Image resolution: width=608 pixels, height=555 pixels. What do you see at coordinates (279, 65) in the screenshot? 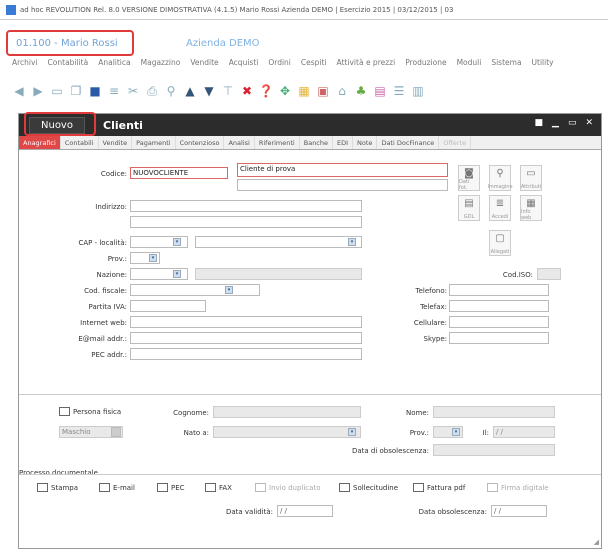
I see `menu-ordini: Ordini` at bounding box center [279, 65].